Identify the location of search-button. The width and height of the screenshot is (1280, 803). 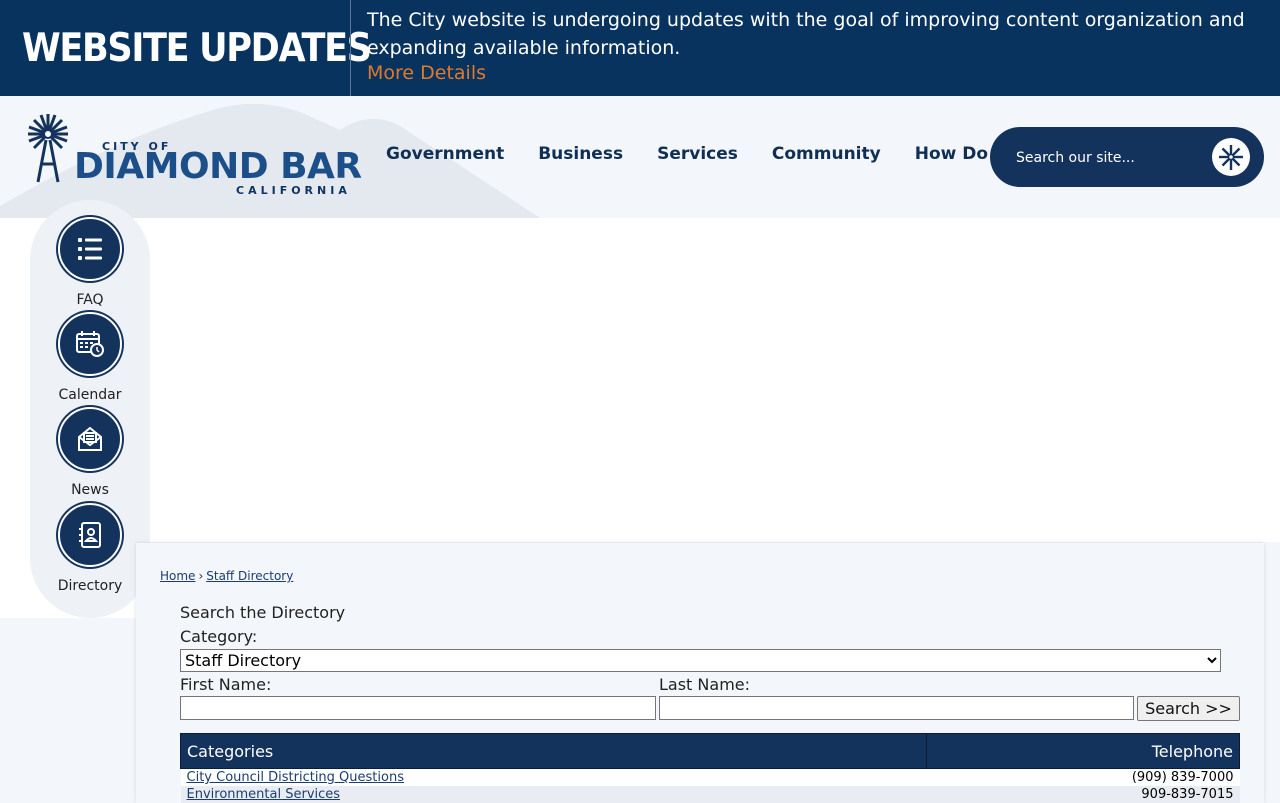
(1231, 157).